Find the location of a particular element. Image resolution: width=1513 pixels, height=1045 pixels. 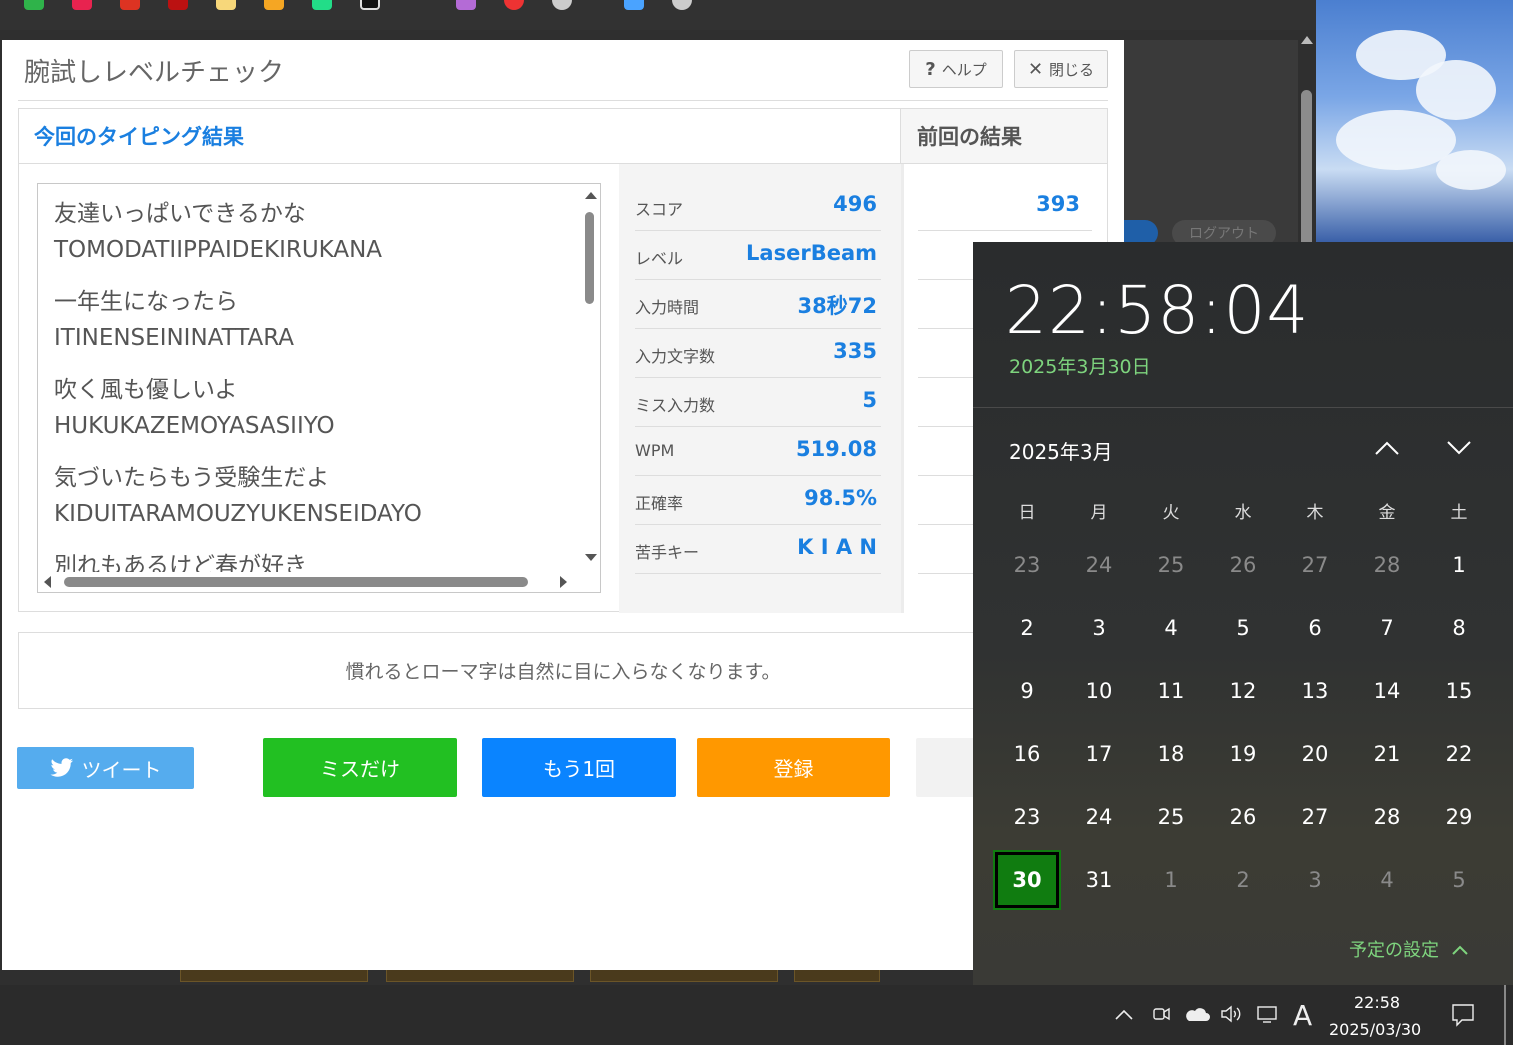

scroll-down-arrow-icon is located at coordinates (591, 557).